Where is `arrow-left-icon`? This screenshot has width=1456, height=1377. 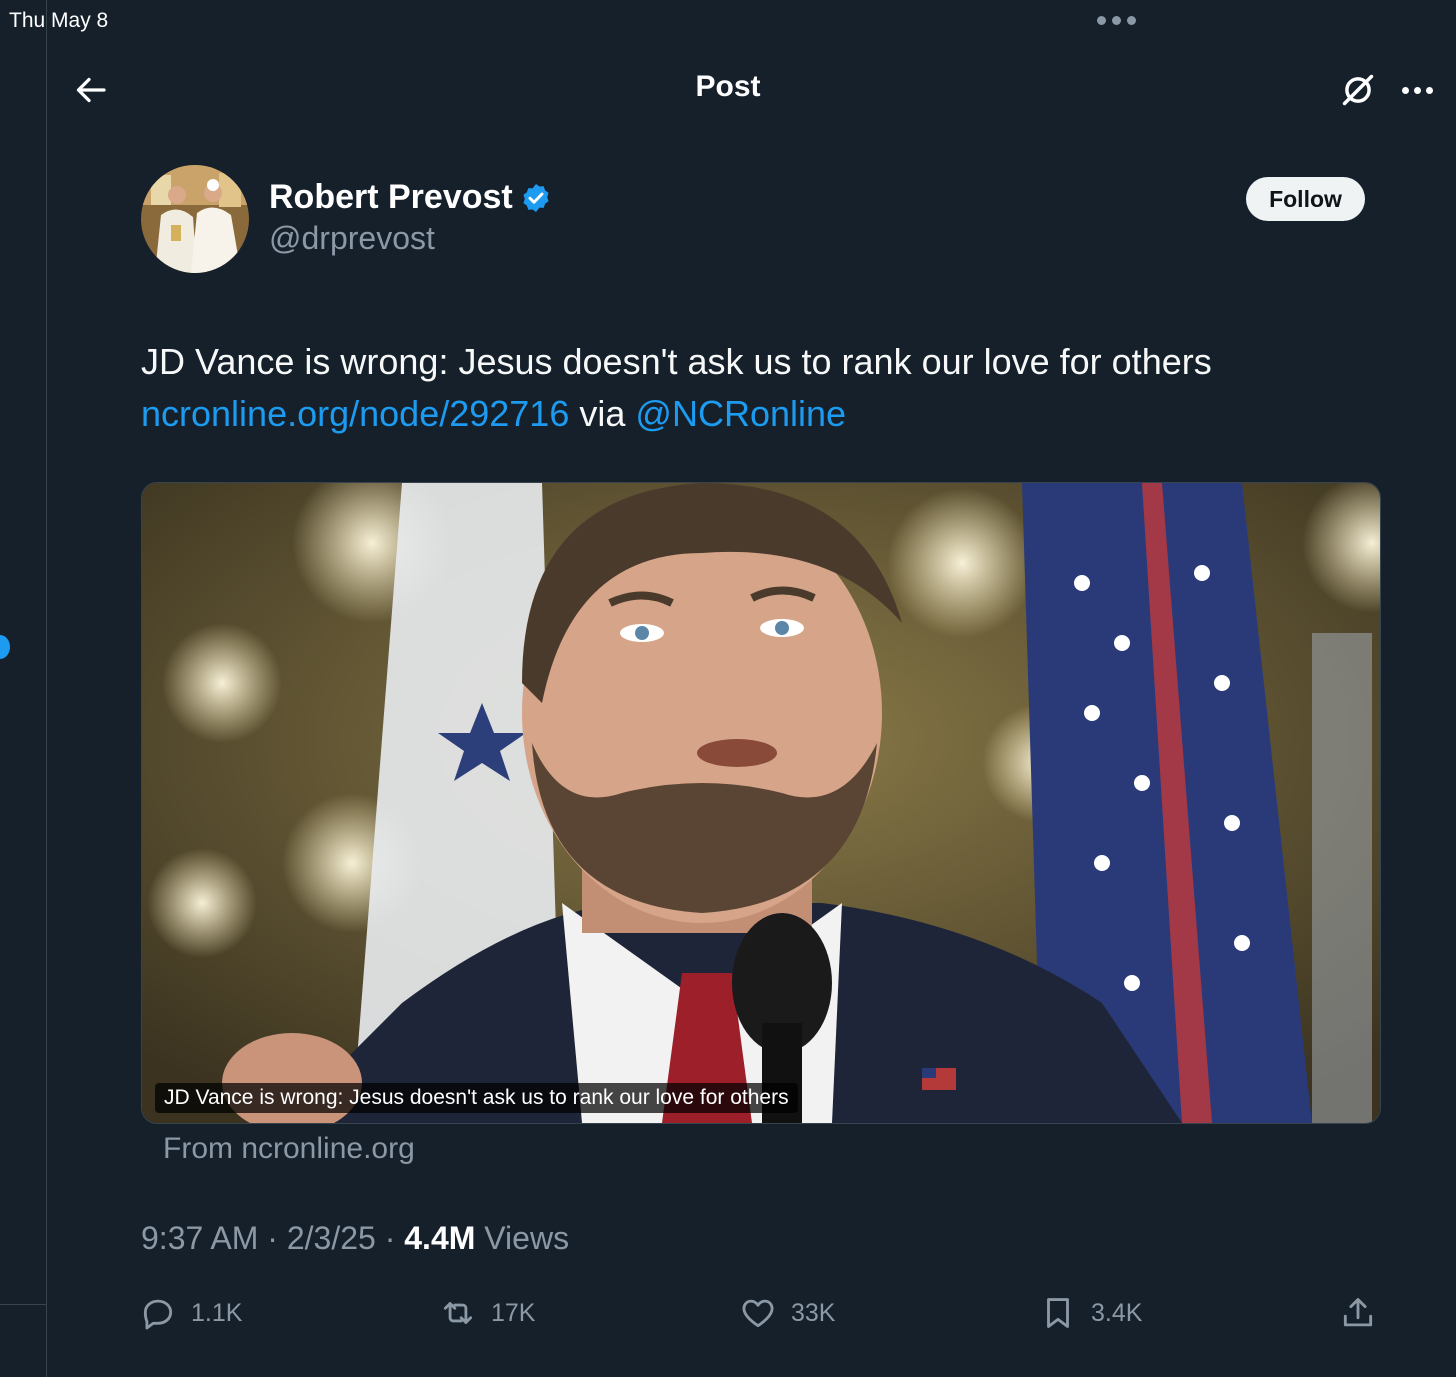 arrow-left-icon is located at coordinates (91, 90).